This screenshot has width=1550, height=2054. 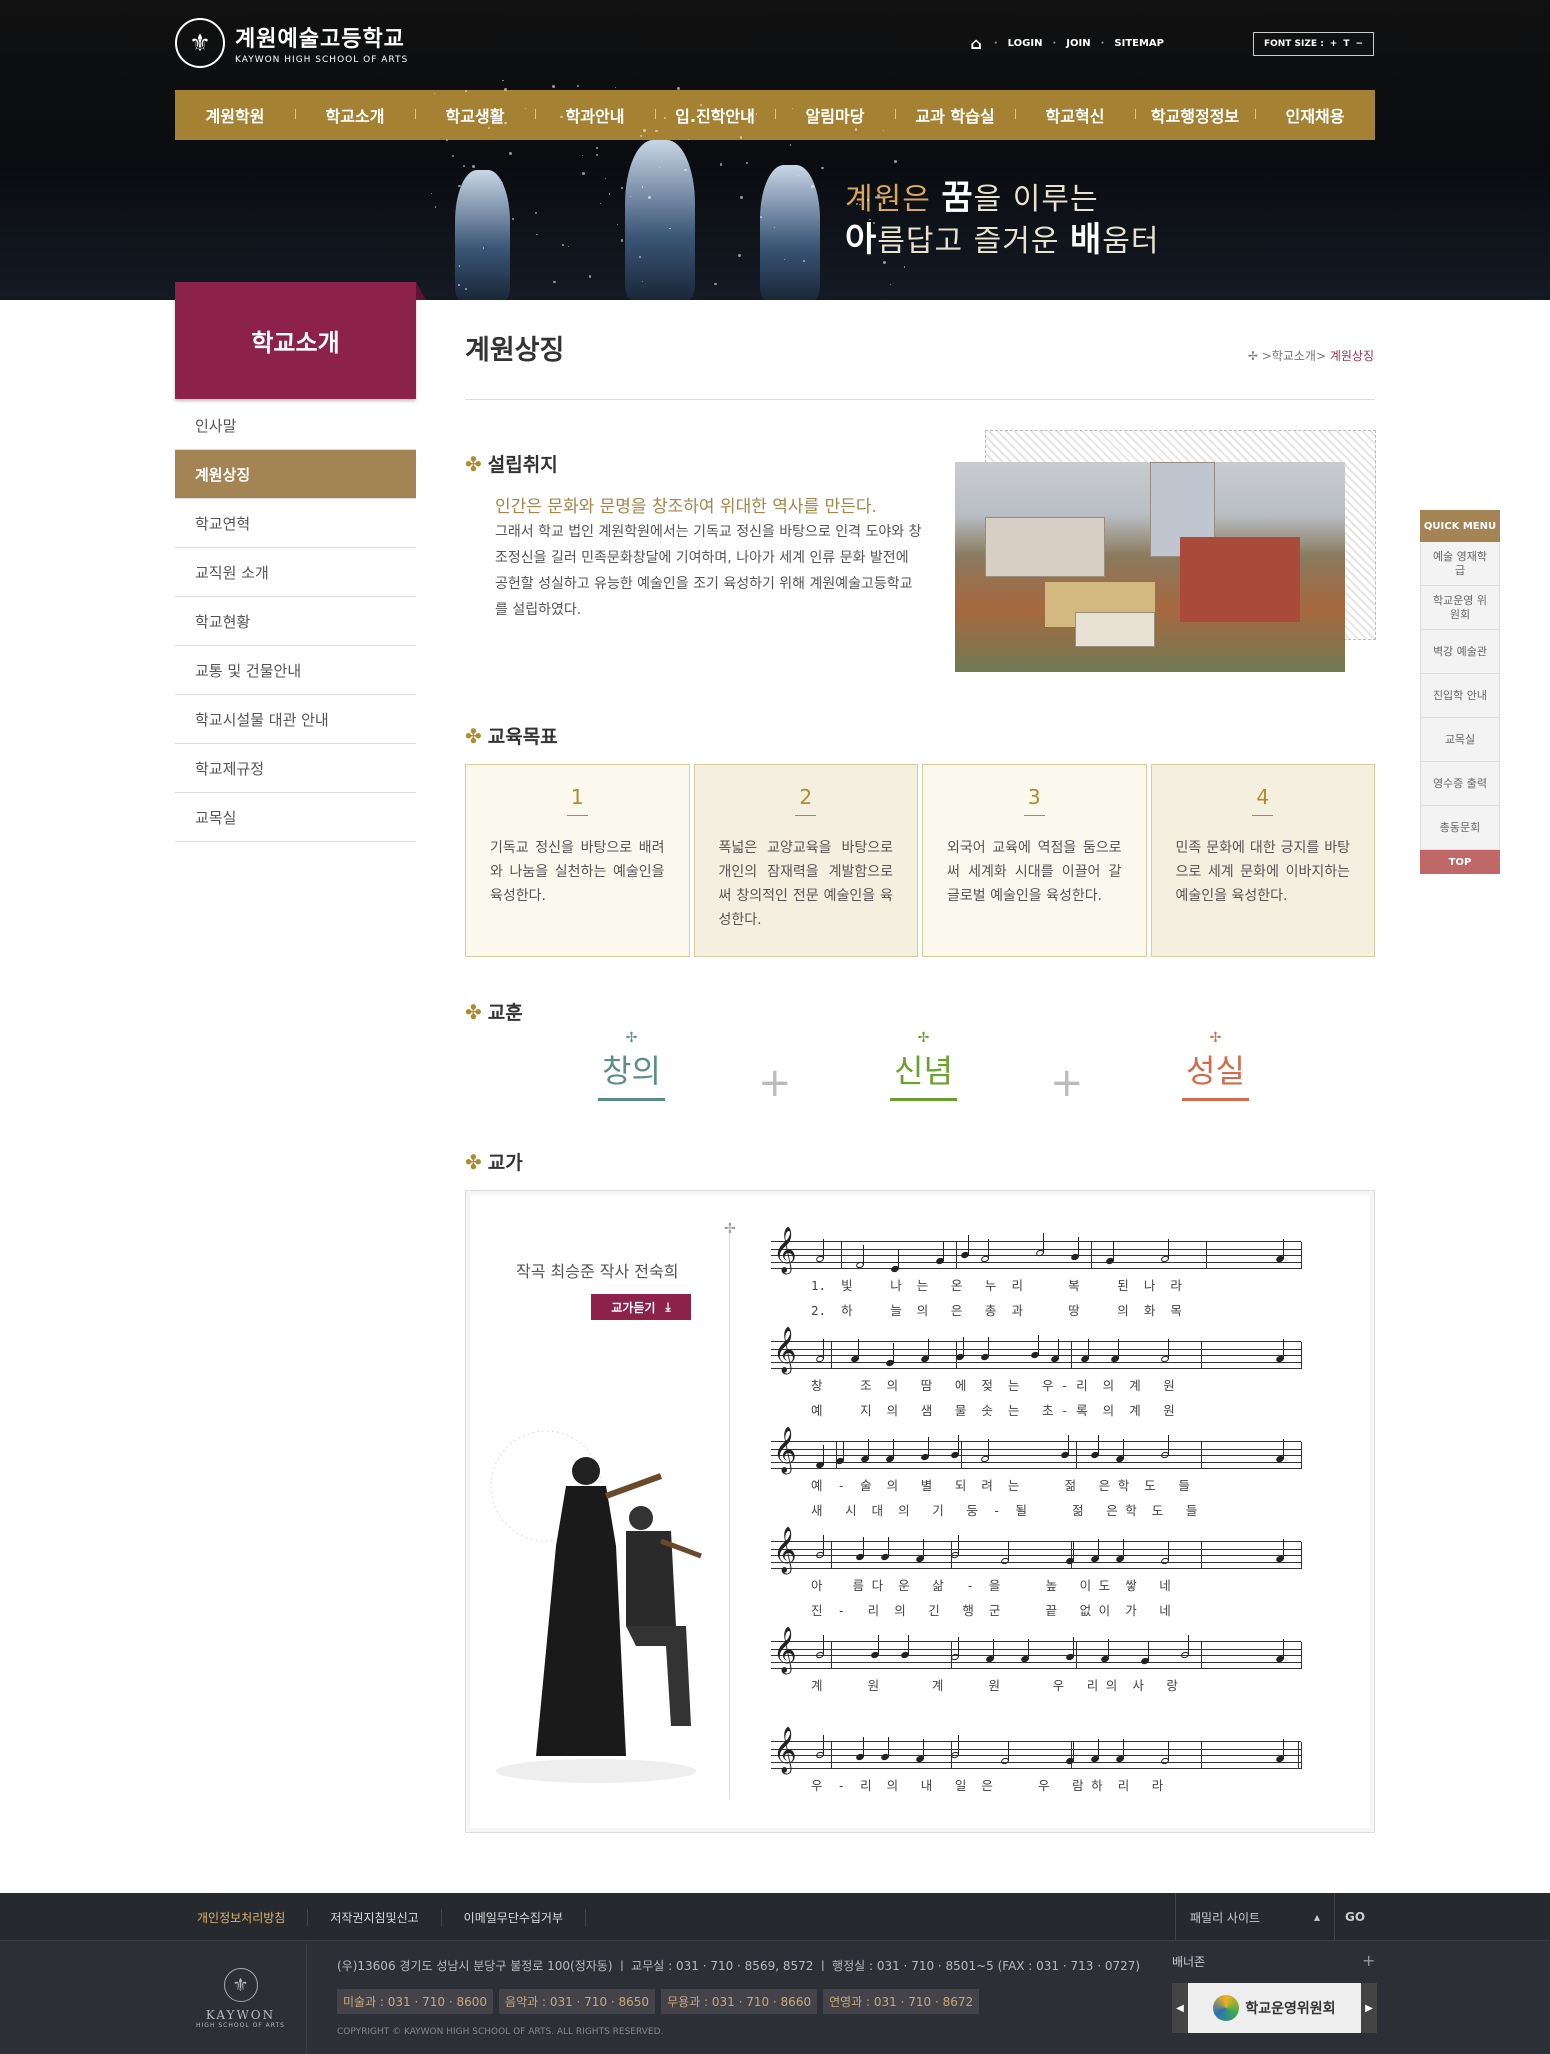 What do you see at coordinates (1075, 115) in the screenshot?
I see `nav-item-innovation: 학교혁신` at bounding box center [1075, 115].